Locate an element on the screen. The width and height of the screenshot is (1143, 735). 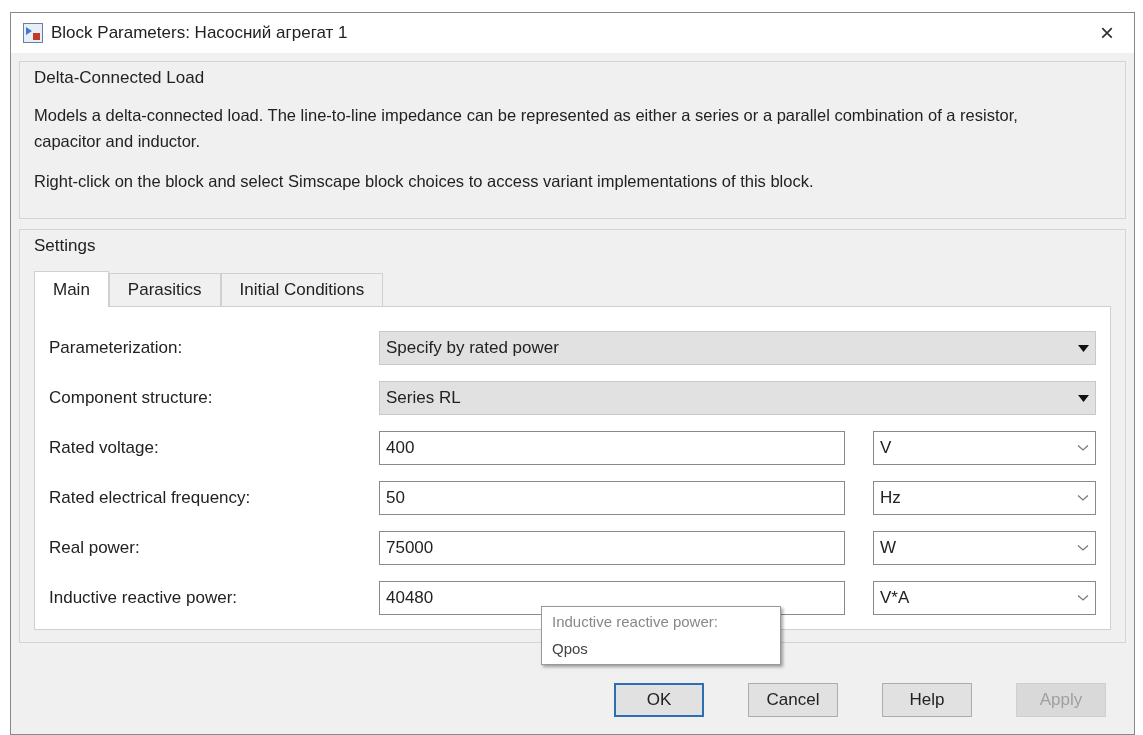
unit-dropdown: V is located at coordinates (984, 448).